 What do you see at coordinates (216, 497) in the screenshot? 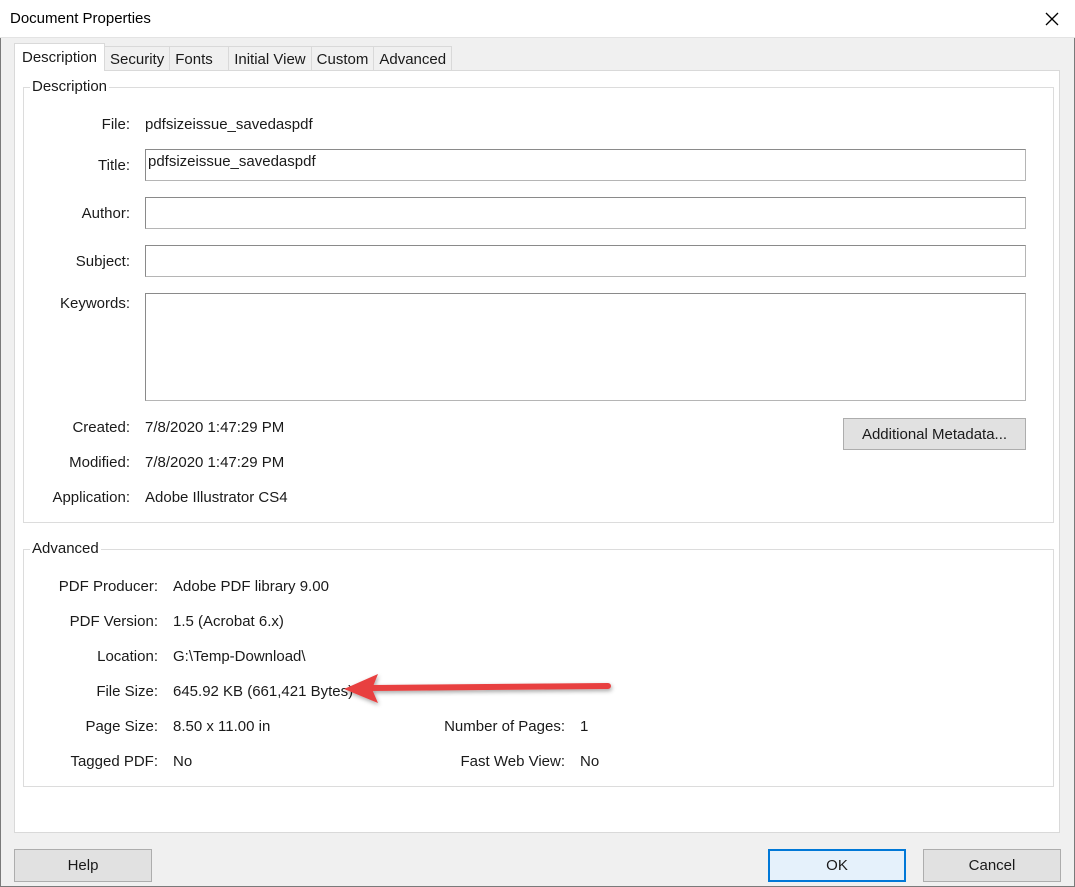
I see `application-value: Adobe Illustrator CS4` at bounding box center [216, 497].